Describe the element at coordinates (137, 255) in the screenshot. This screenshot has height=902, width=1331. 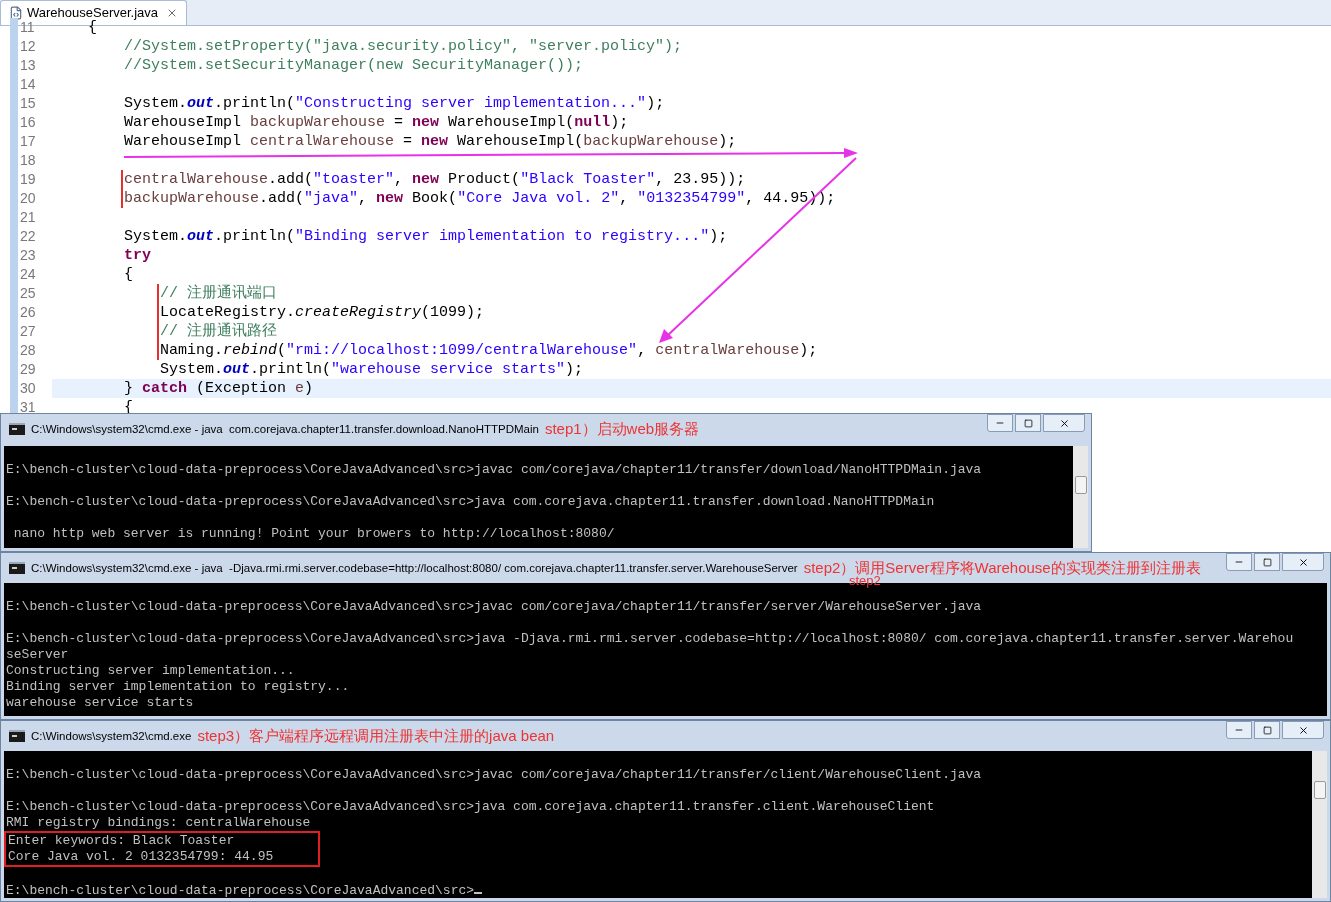
I see `code-line: try` at that location.